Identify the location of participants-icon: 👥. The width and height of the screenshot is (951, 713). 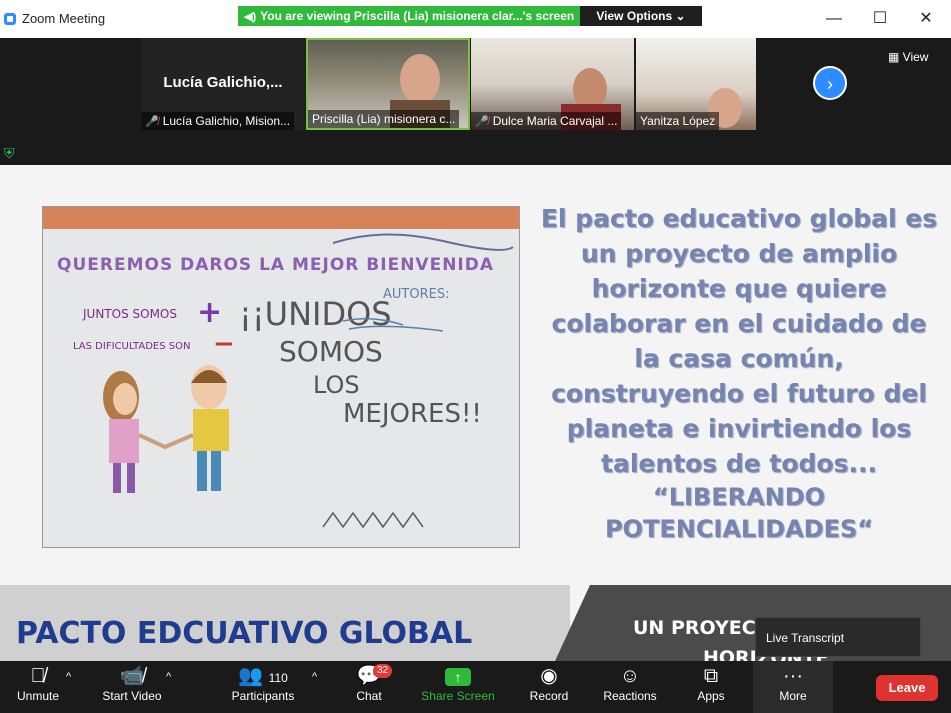
(251, 676).